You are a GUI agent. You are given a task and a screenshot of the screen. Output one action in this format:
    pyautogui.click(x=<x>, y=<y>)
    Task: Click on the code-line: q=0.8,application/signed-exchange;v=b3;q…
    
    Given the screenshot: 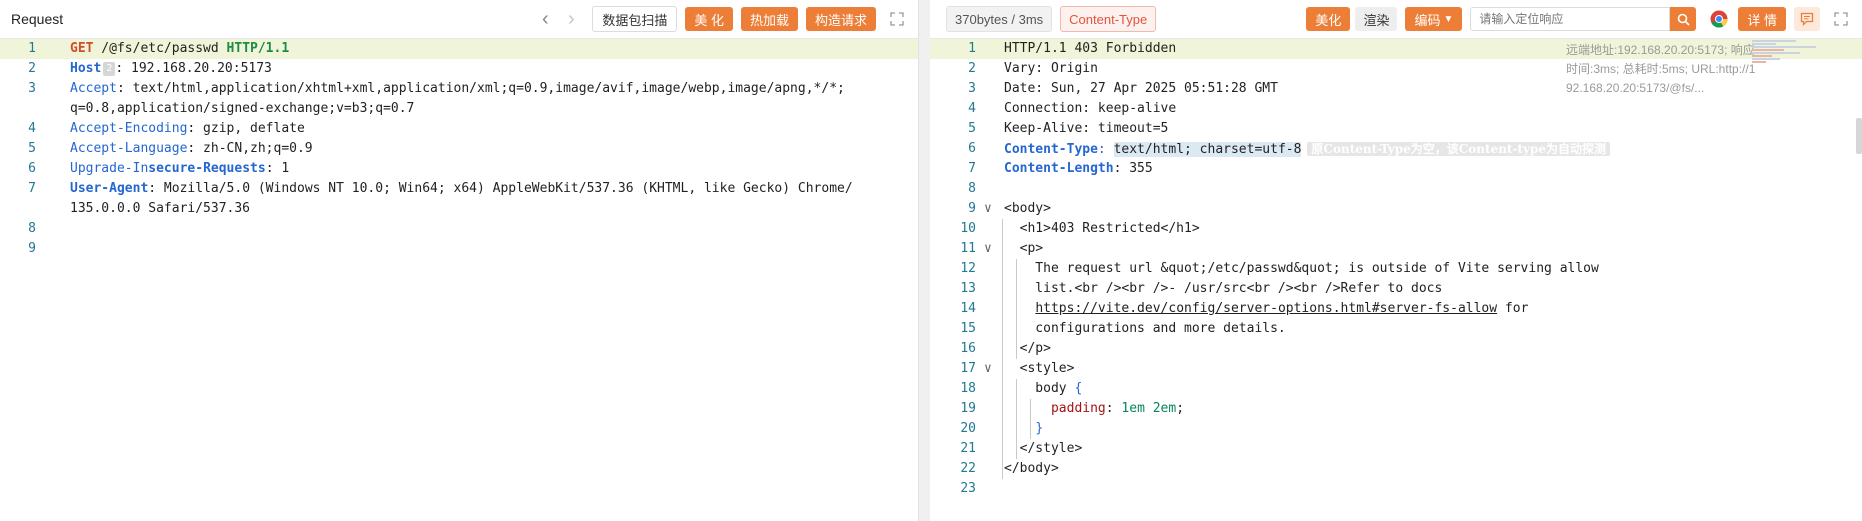 What is the action you would take?
    pyautogui.click(x=459, y=109)
    